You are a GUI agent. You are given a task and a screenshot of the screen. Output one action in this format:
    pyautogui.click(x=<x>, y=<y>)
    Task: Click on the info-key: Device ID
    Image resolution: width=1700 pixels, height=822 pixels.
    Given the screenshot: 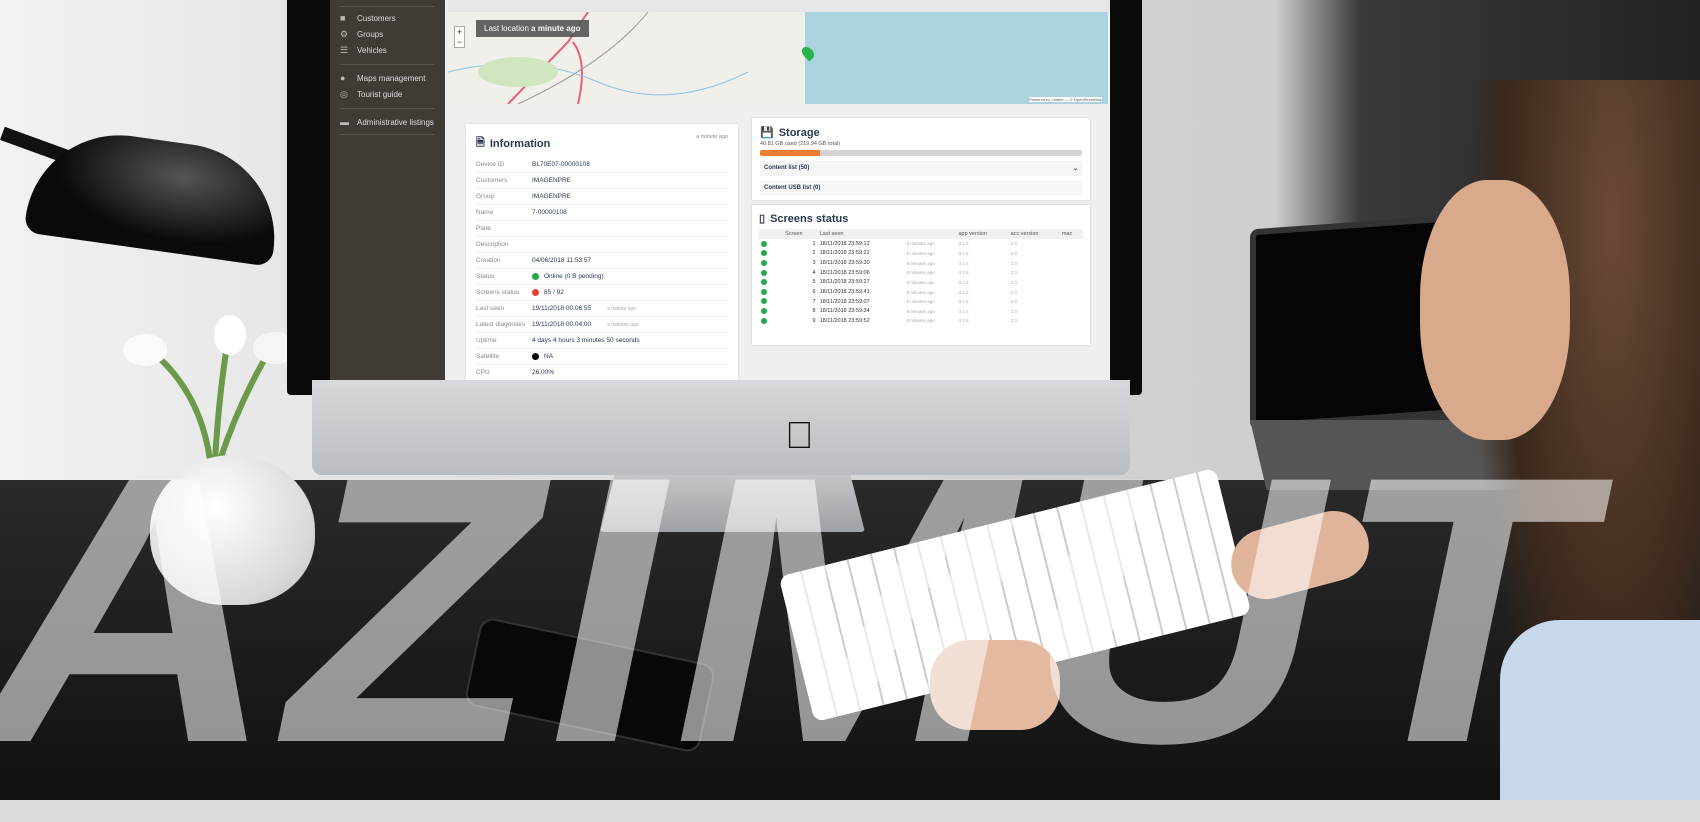 What is the action you would take?
    pyautogui.click(x=490, y=164)
    